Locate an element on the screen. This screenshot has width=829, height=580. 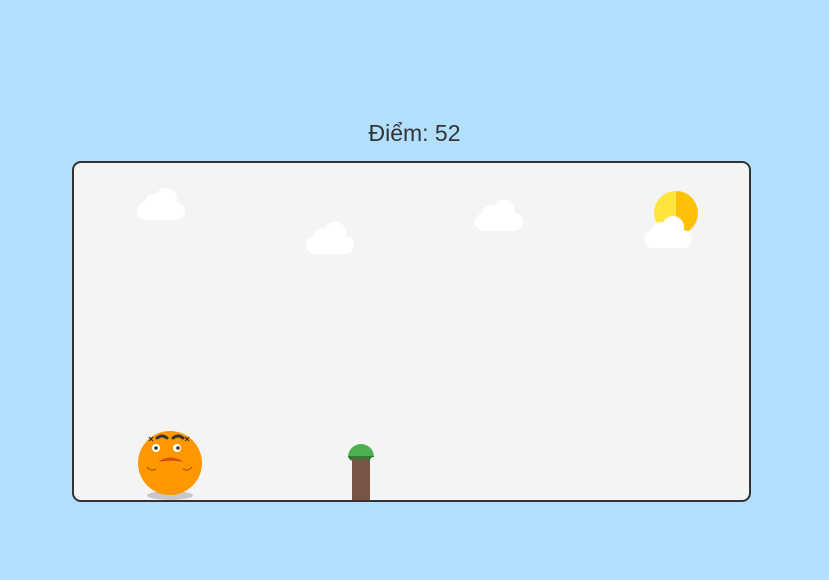
score-display: Điểm: 52 is located at coordinates (414, 133).